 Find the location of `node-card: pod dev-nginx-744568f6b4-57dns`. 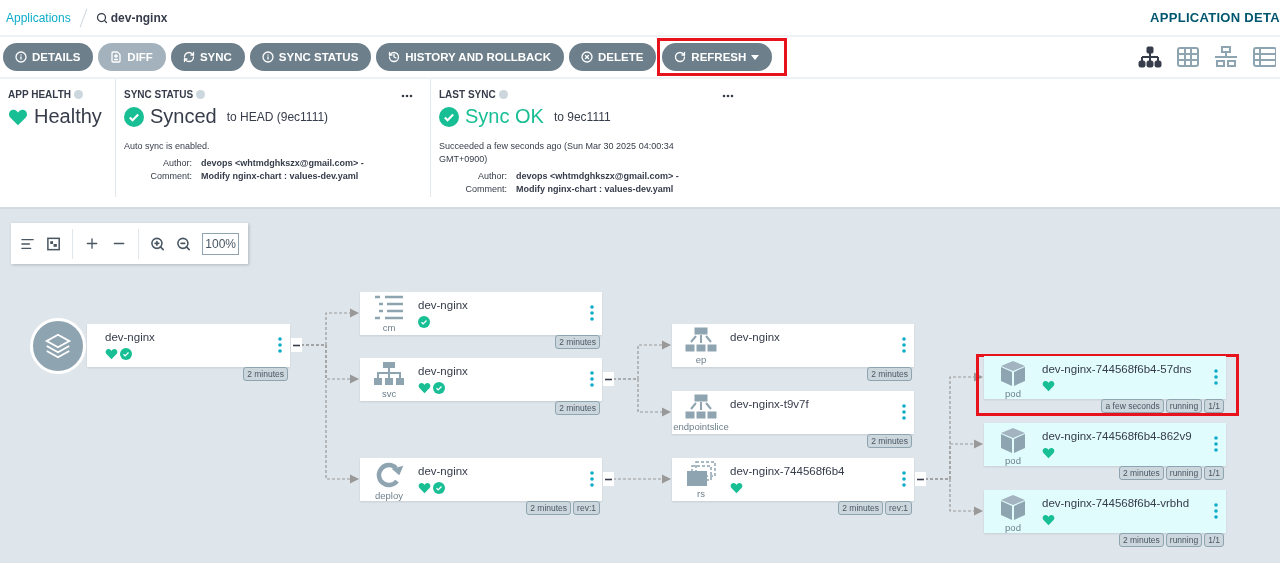

node-card: pod dev-nginx-744568f6b4-57dns is located at coordinates (1105, 377).